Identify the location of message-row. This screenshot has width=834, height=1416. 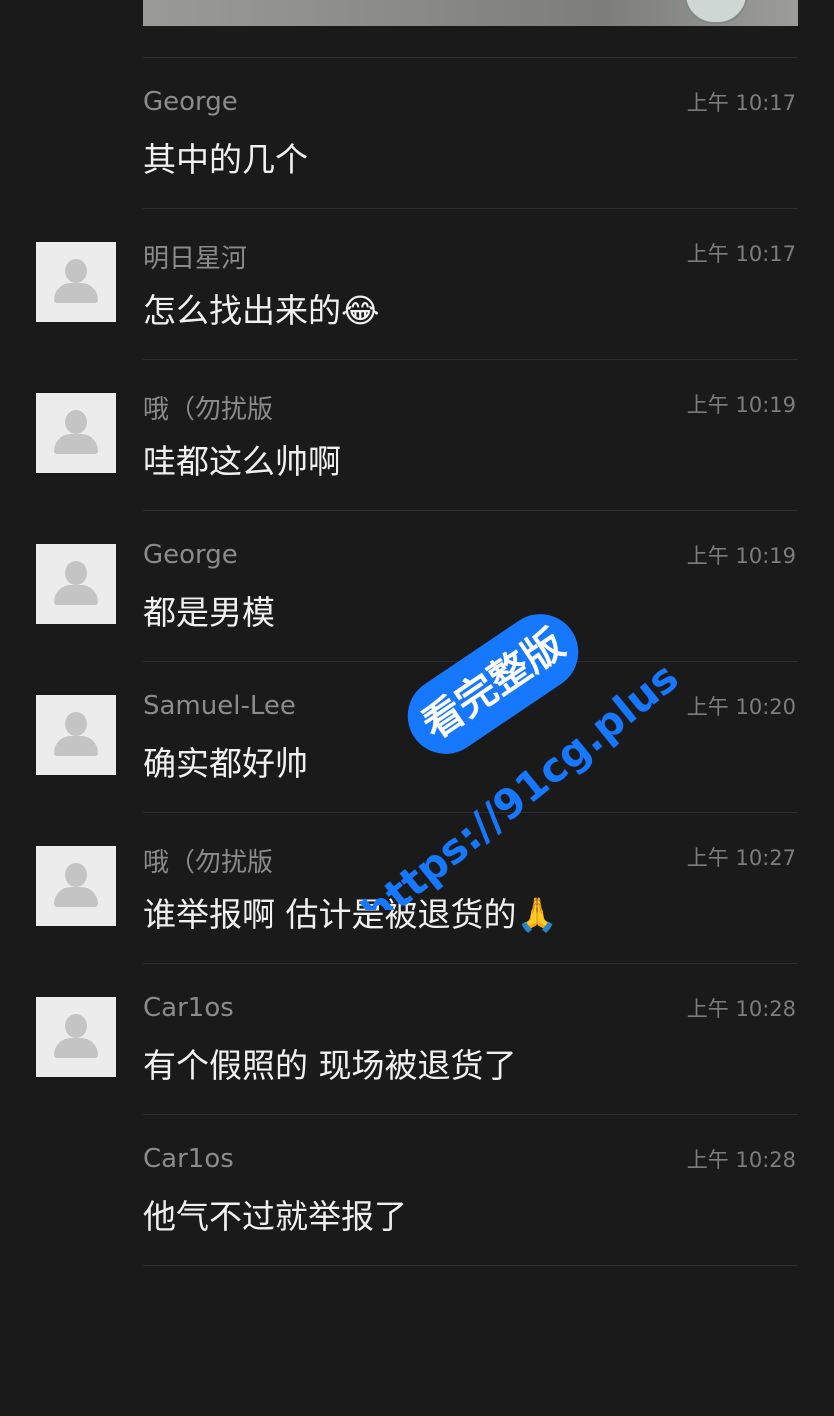
(417, 1340).